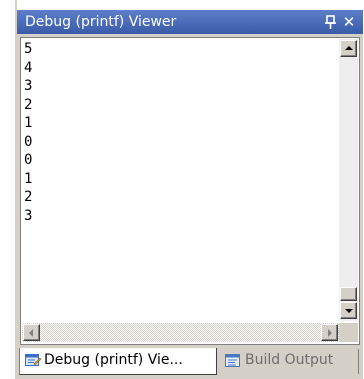  What do you see at coordinates (190, 22) in the screenshot?
I see `panel-titlebar: Debug (printf) Viewer ✕` at bounding box center [190, 22].